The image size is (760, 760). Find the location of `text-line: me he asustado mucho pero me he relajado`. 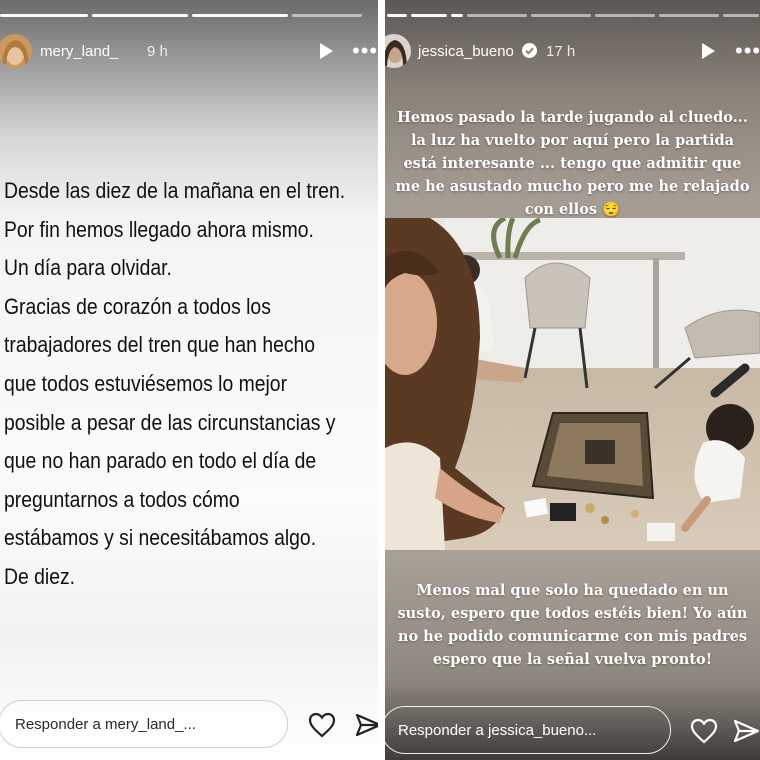

text-line: me he asustado mucho pero me he relajado is located at coordinates (572, 186).